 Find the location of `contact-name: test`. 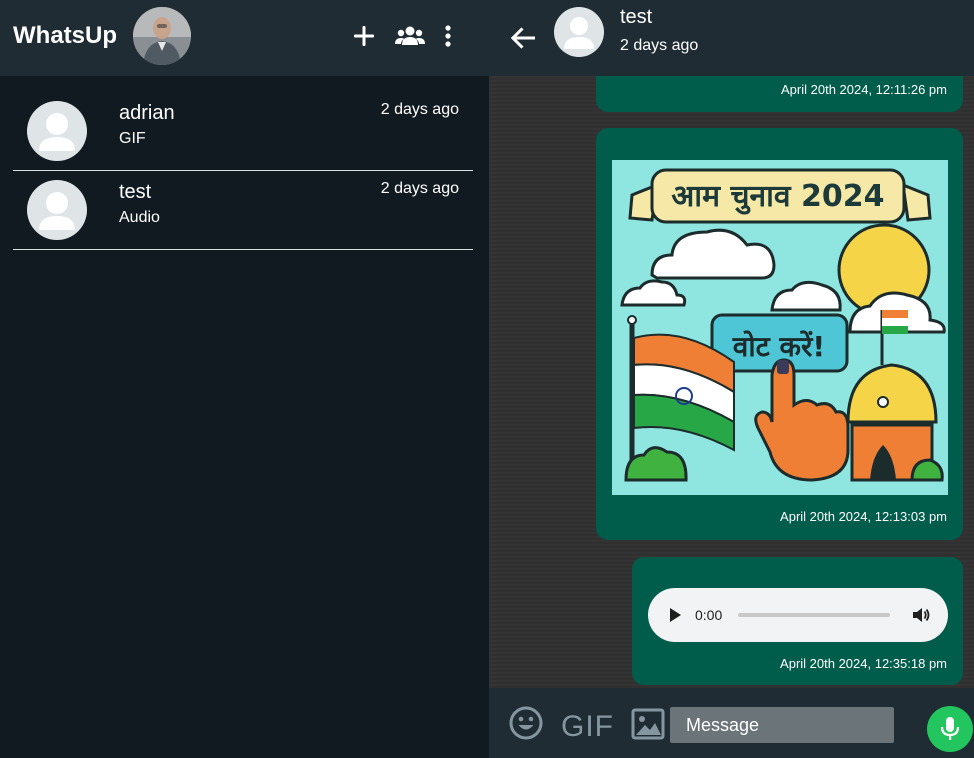

contact-name: test is located at coordinates (636, 17).